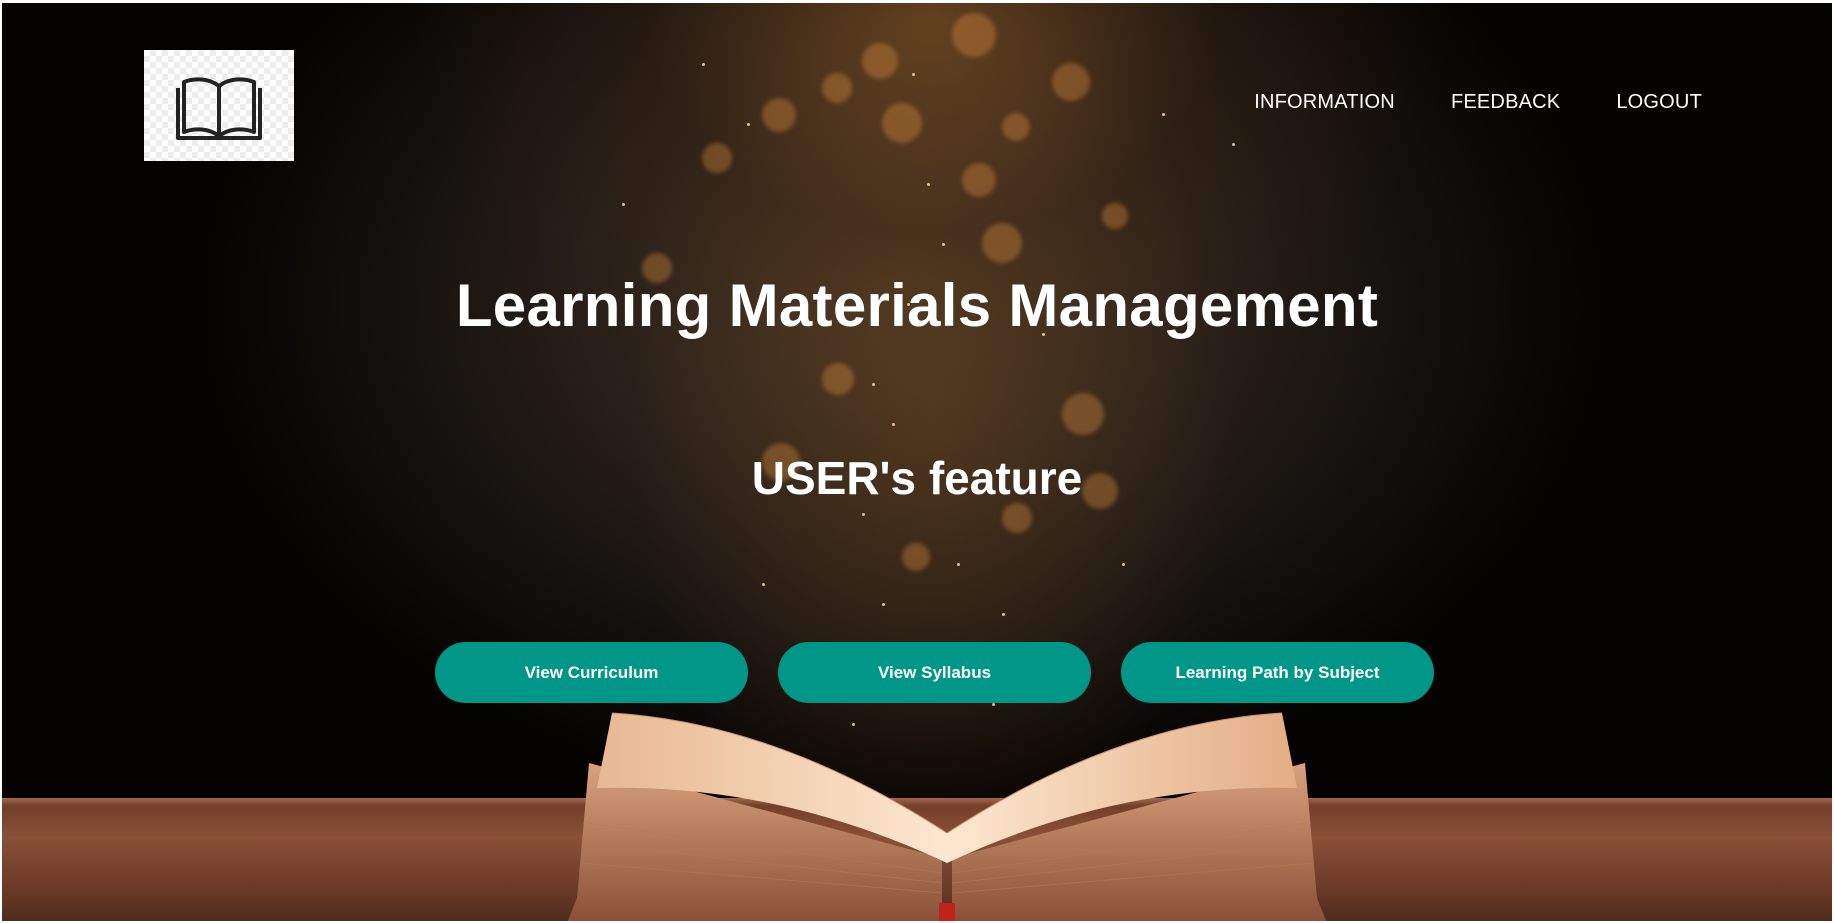  I want to click on view-syllabus-button: View Syllabus, so click(934, 672).